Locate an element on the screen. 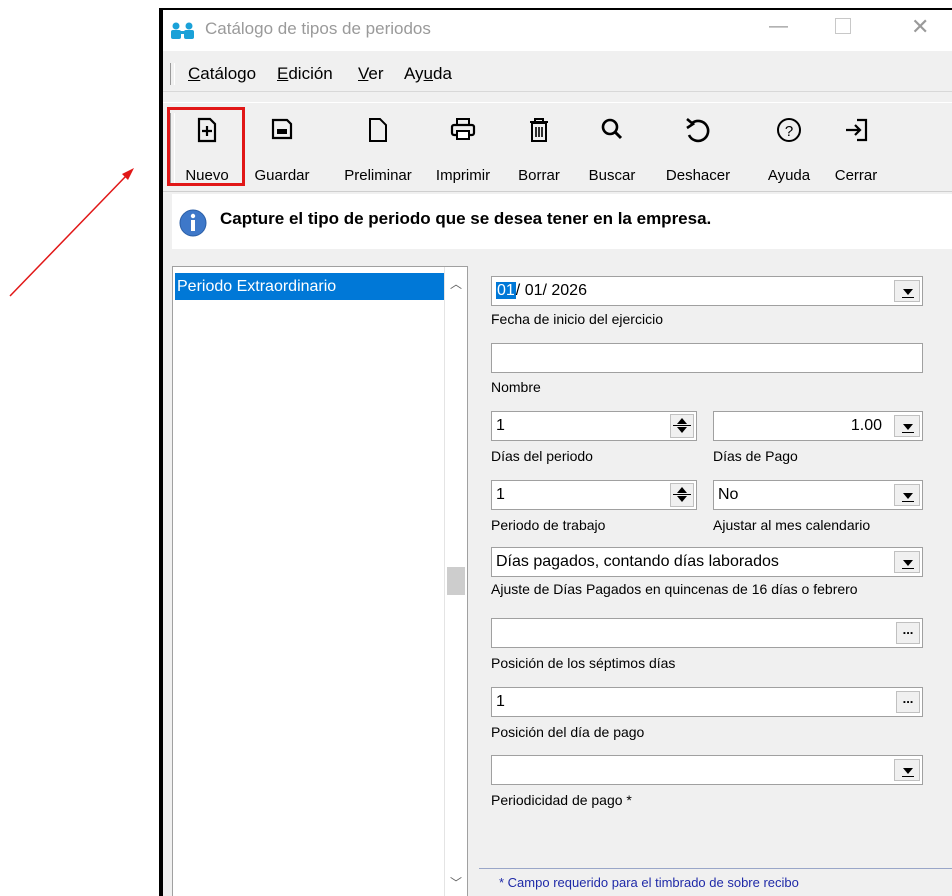  help-icon: ? is located at coordinates (789, 130).